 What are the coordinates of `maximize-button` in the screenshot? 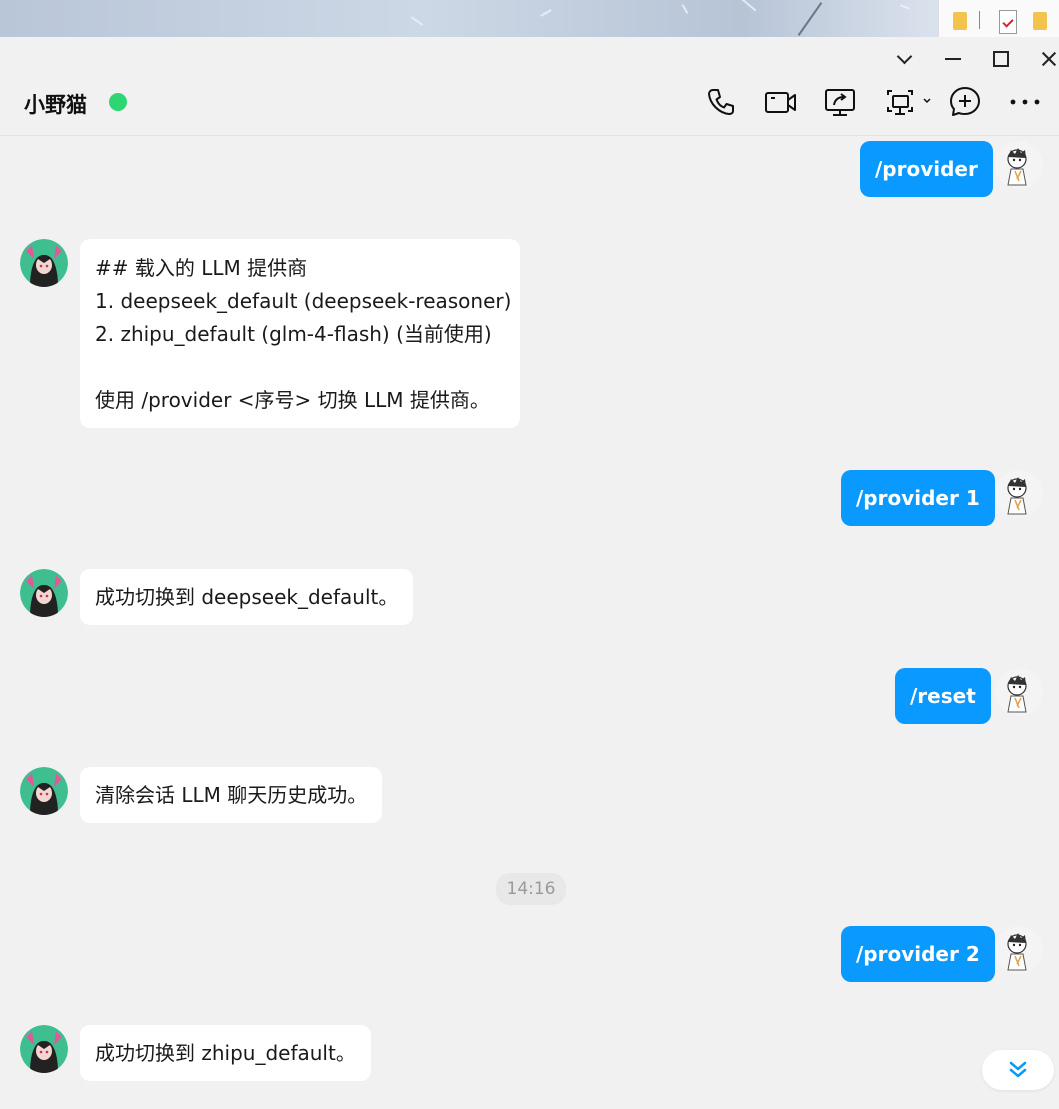 It's located at (1000, 59).